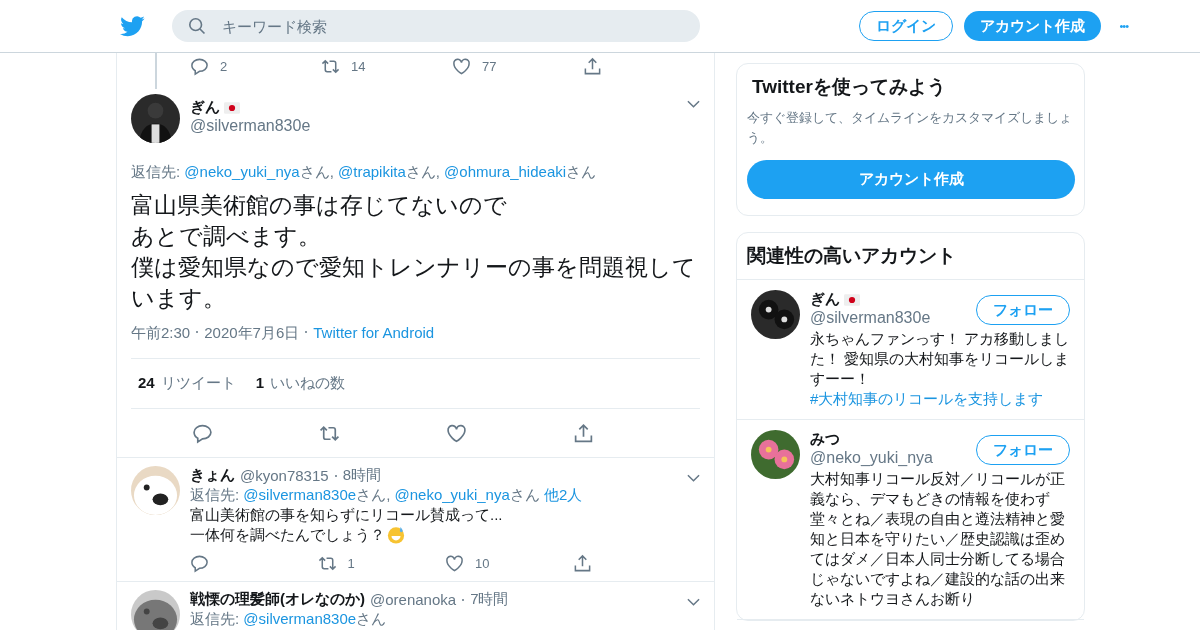 The width and height of the screenshot is (1200, 630). I want to click on user-name: みつ, so click(825, 439).